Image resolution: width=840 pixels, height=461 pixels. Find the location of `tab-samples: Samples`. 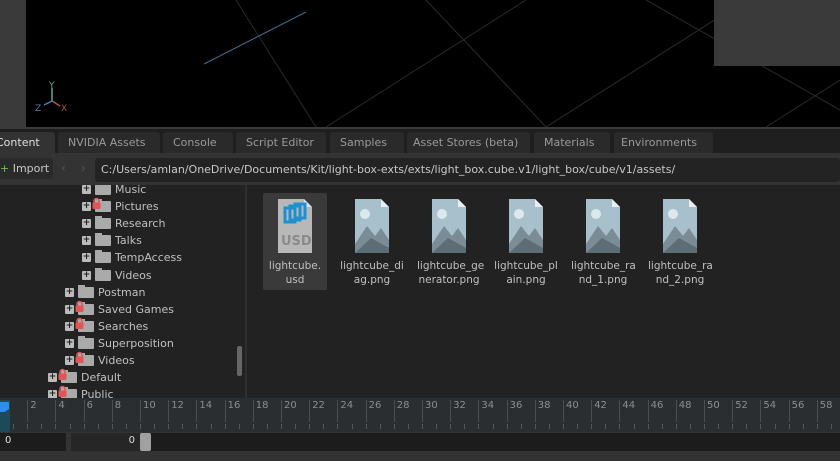

tab-samples: Samples is located at coordinates (367, 142).